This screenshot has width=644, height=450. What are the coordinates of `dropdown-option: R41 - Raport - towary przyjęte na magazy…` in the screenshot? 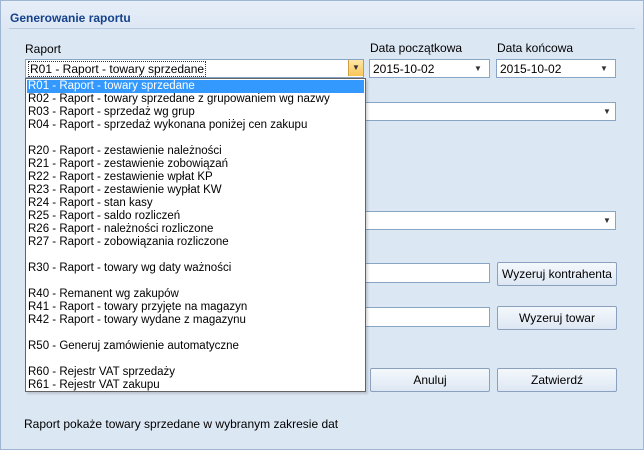 It's located at (195, 307).